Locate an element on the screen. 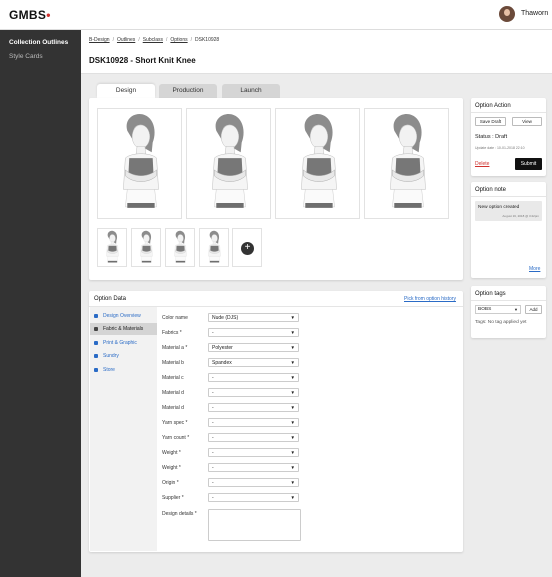 The image size is (552, 577). tab-store: Store is located at coordinates (123, 370).